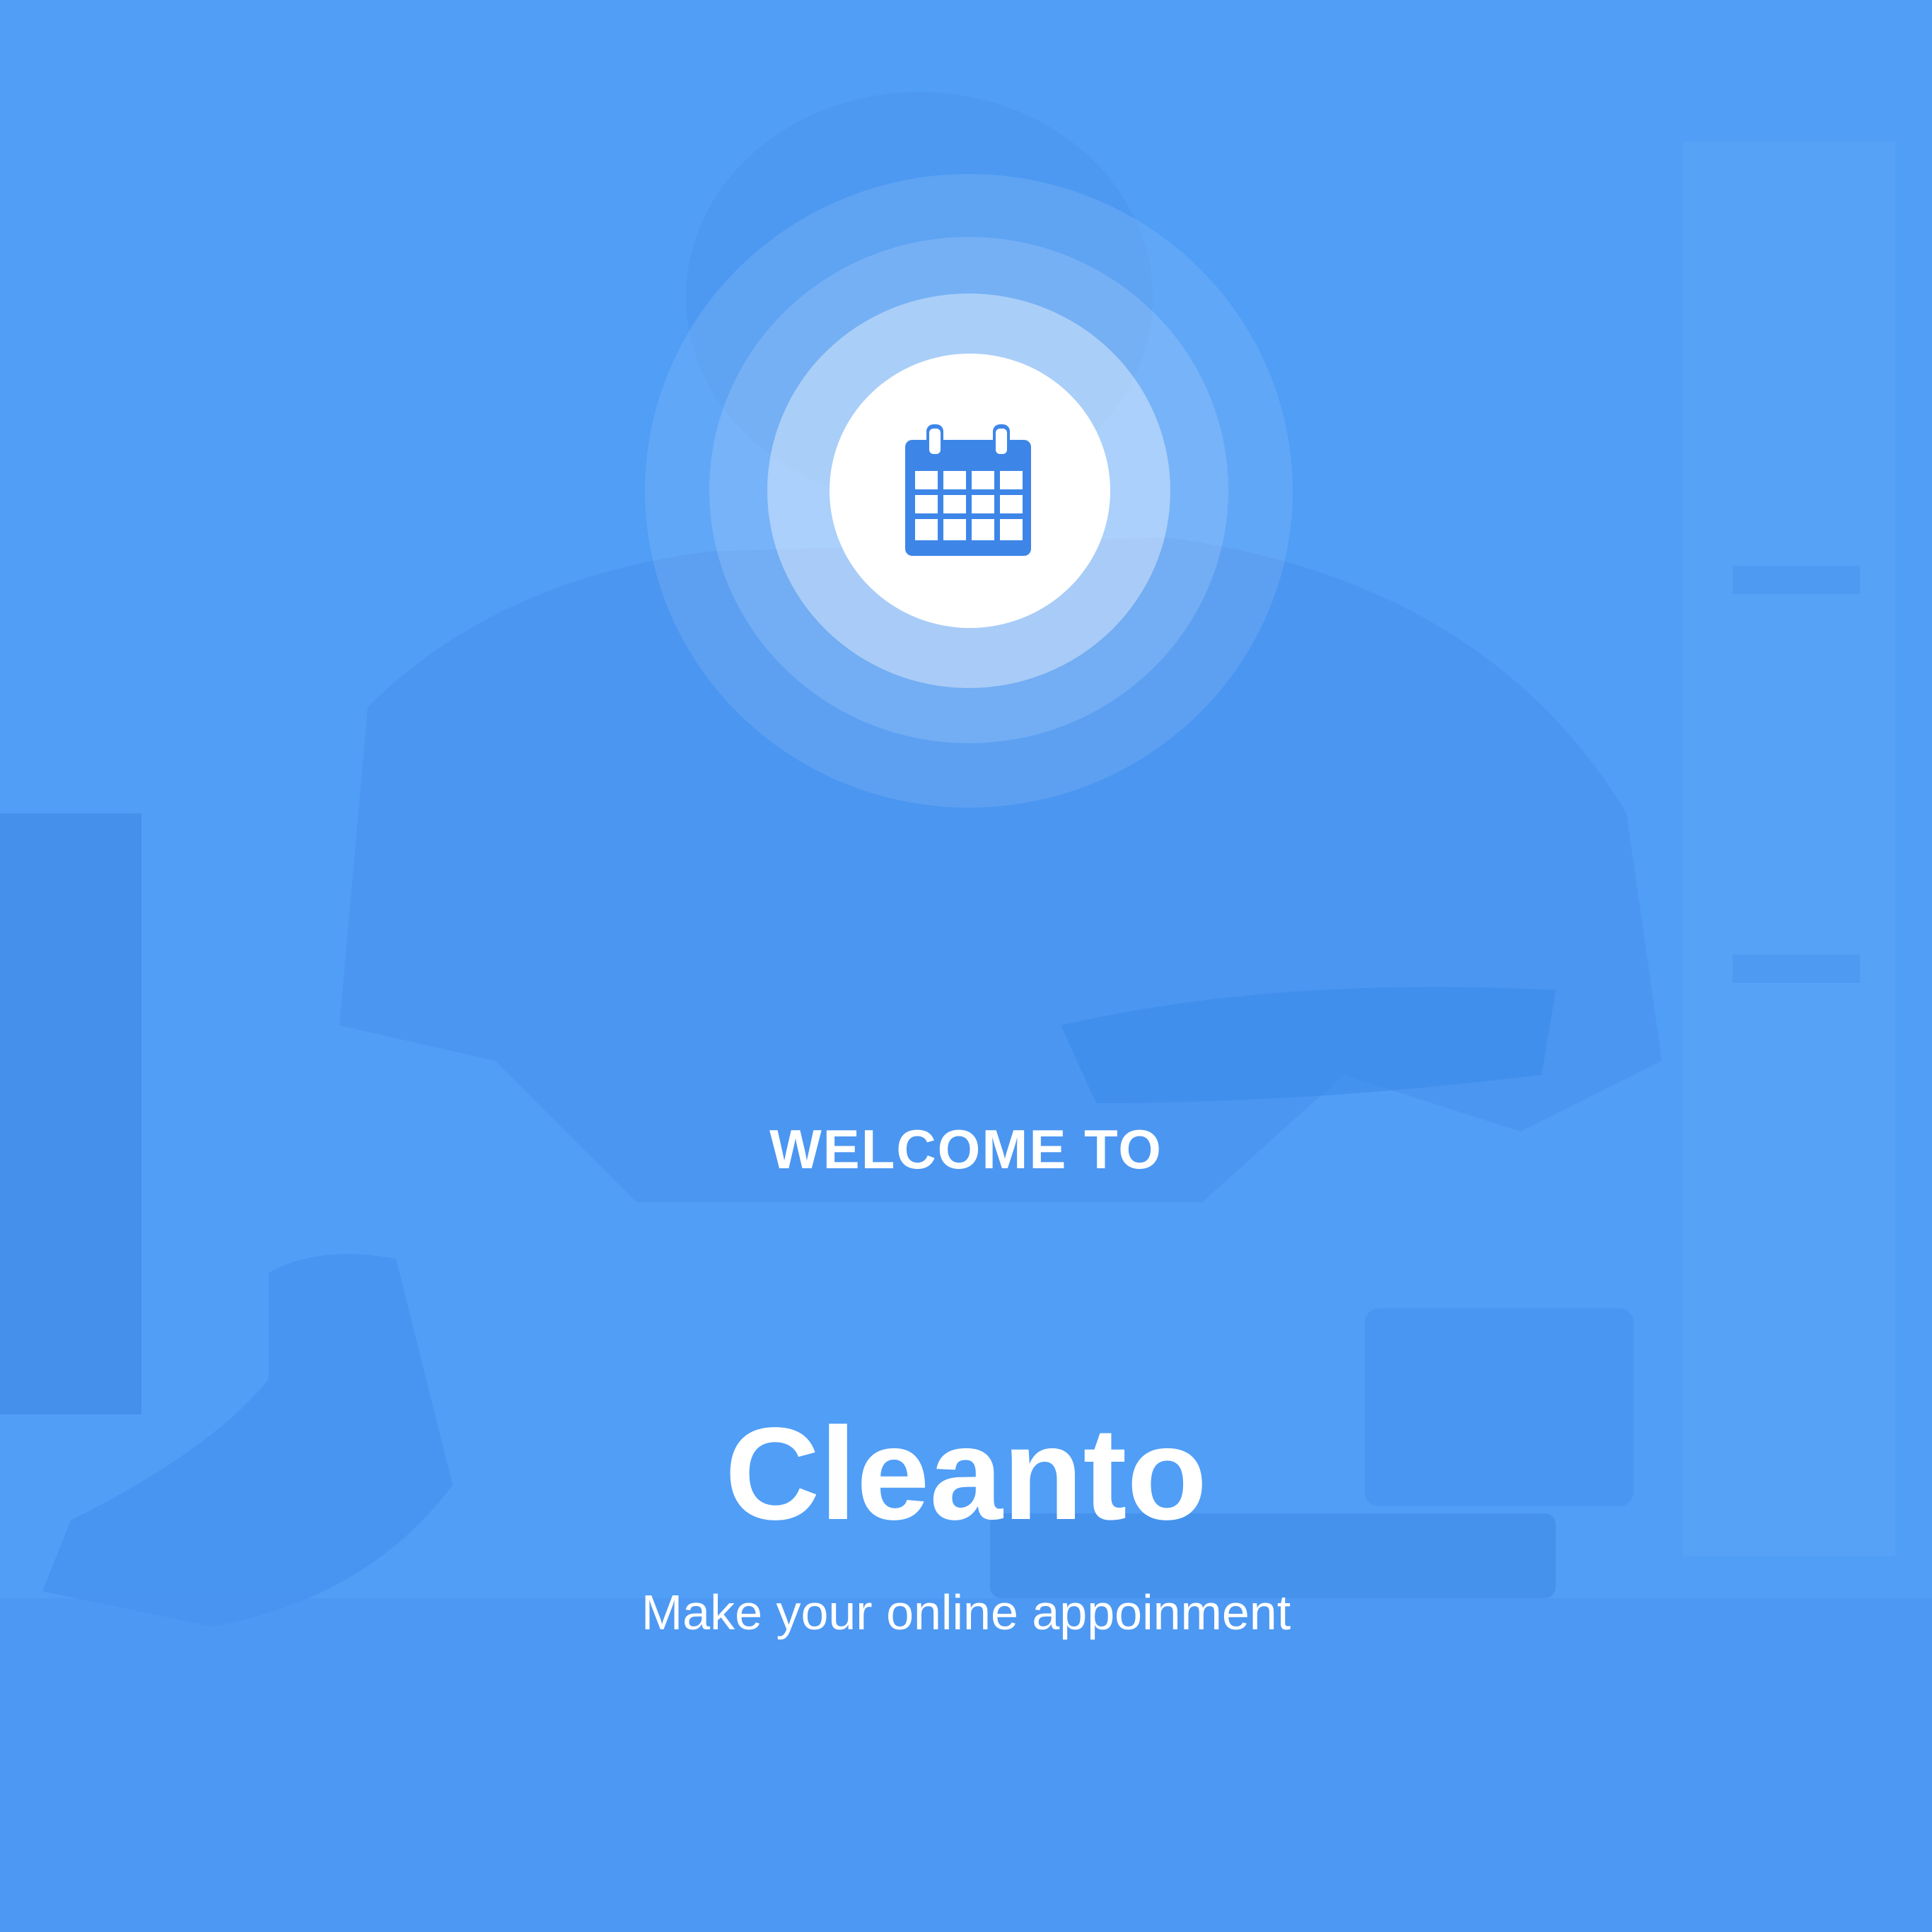  Describe the element at coordinates (966, 1149) in the screenshot. I see `welcome-heading: WELCOME TO` at that location.